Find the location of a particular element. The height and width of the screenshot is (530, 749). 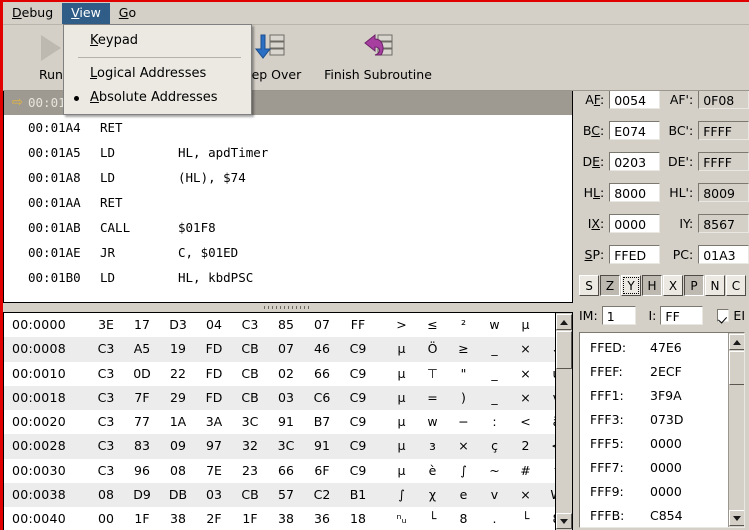

hex-byte: 57 is located at coordinates (286, 495).